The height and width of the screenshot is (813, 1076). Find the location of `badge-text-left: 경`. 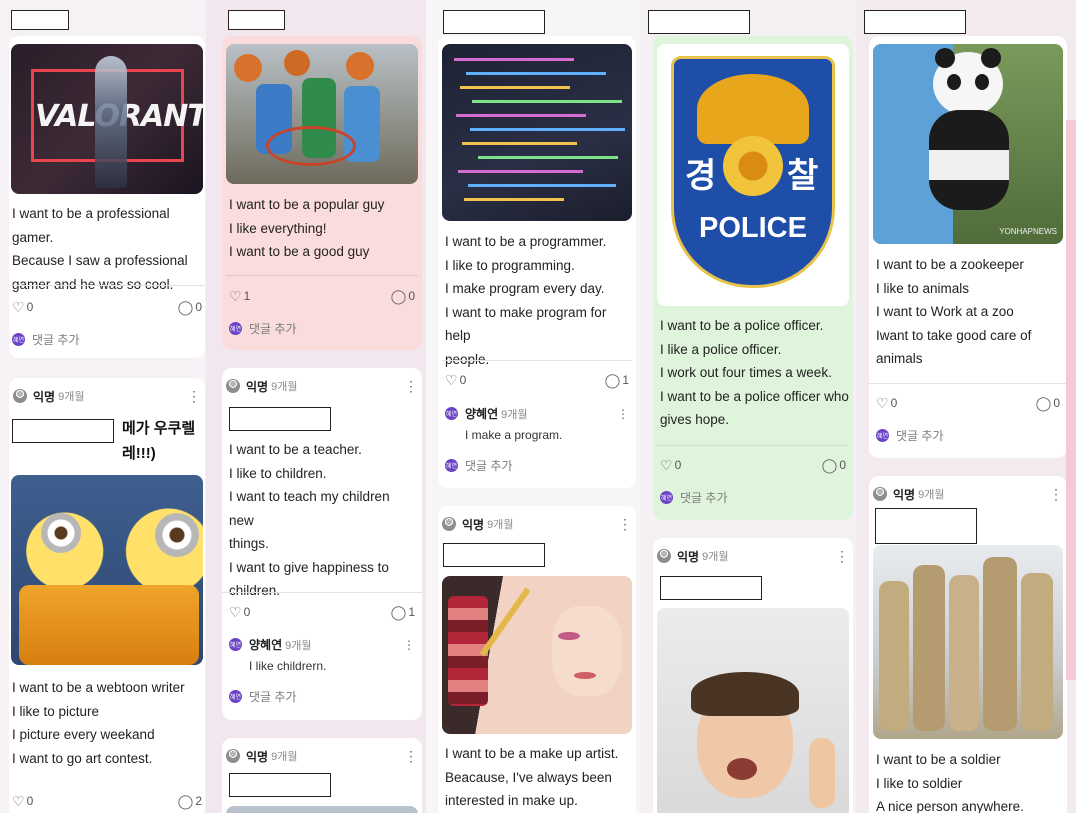

badge-text-left: 경 is located at coordinates (701, 176).